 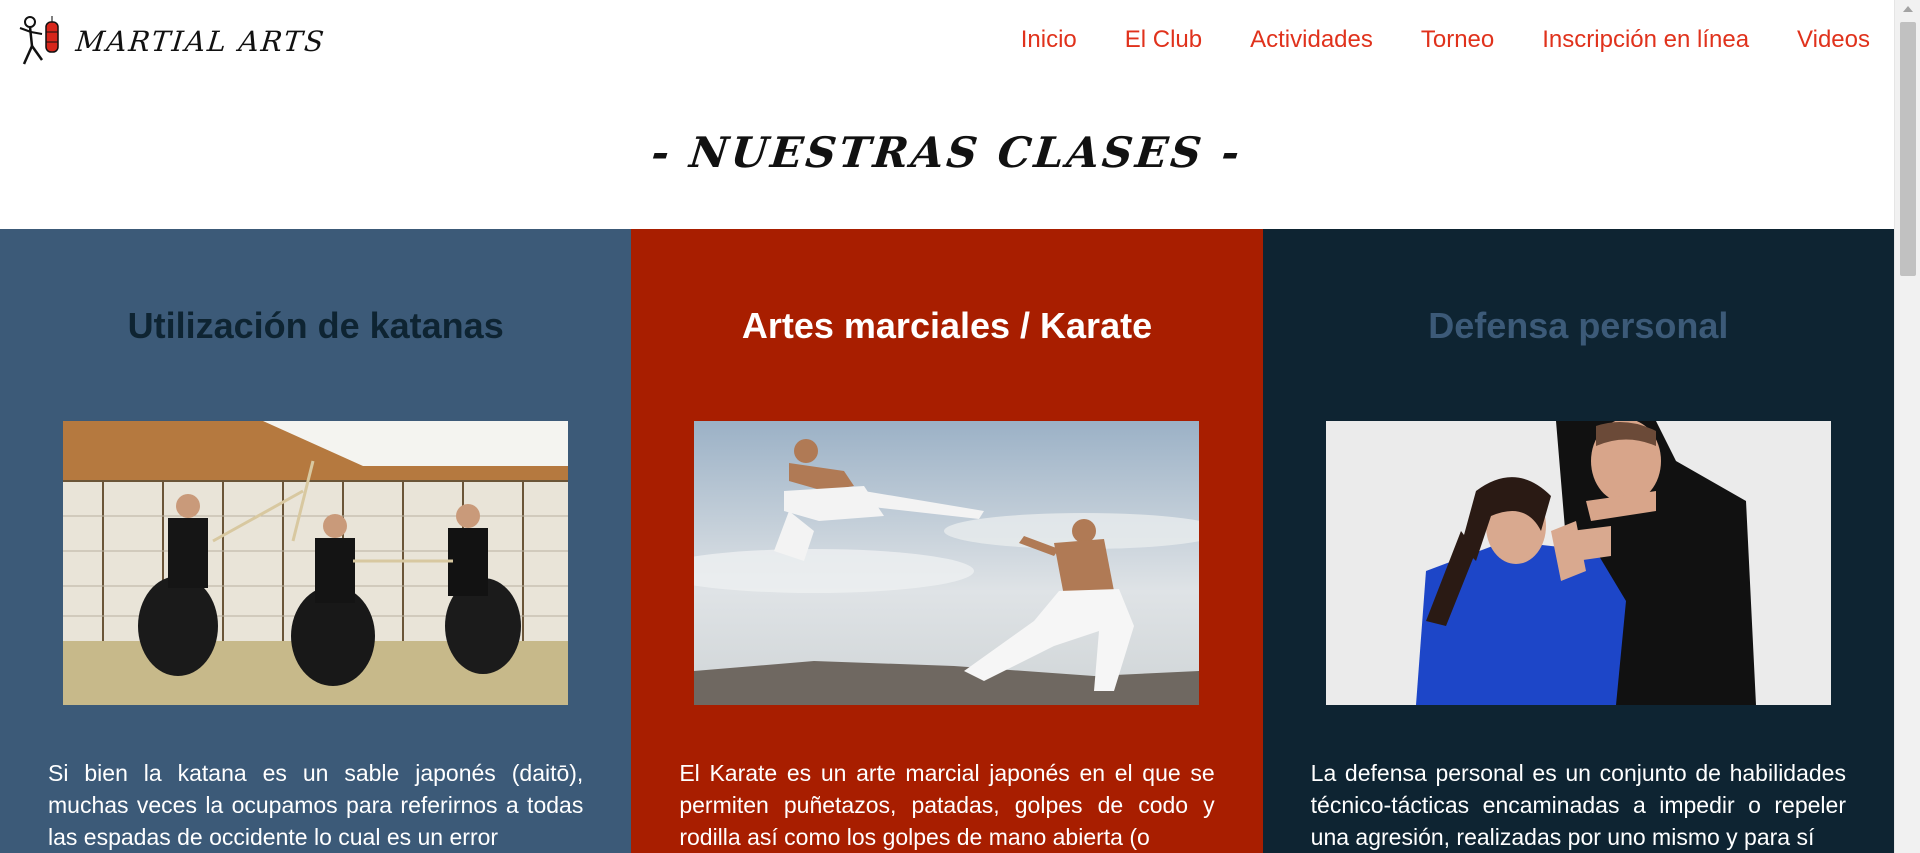 What do you see at coordinates (1833, 40) in the screenshot?
I see `nav-link-videos: Videos` at bounding box center [1833, 40].